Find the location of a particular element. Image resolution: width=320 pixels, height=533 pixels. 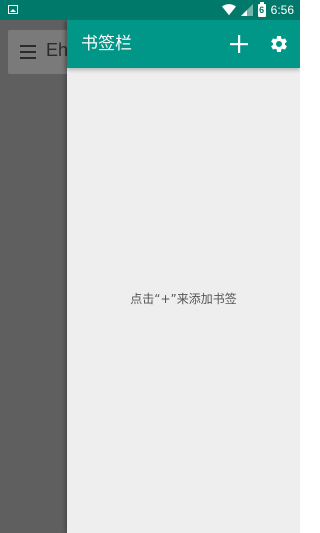

wifi-icon is located at coordinates (228, 10).